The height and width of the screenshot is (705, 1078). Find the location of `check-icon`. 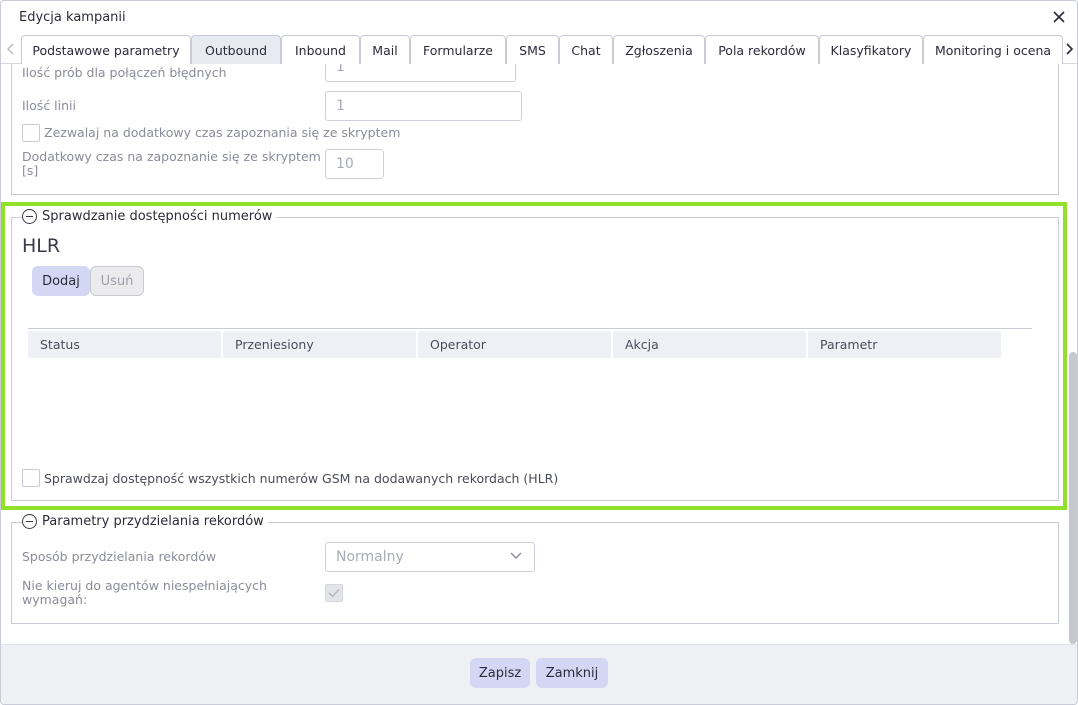

check-icon is located at coordinates (334, 593).